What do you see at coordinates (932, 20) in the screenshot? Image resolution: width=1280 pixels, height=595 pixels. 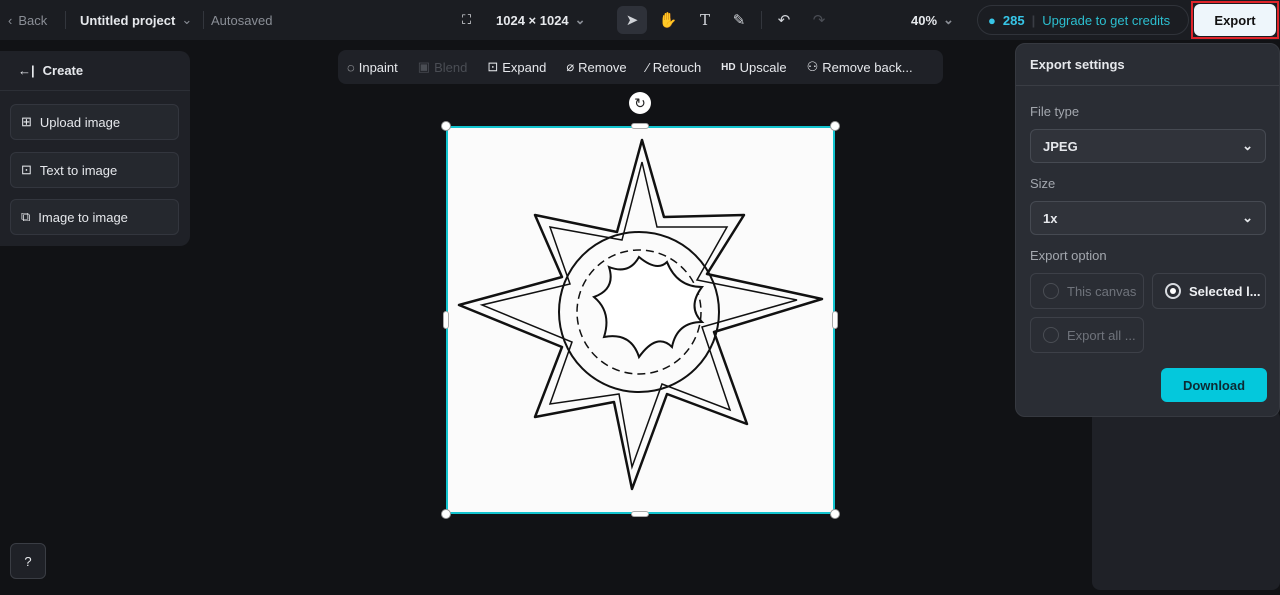 I see `zoom-dropdown: 40% ⌄` at bounding box center [932, 20].